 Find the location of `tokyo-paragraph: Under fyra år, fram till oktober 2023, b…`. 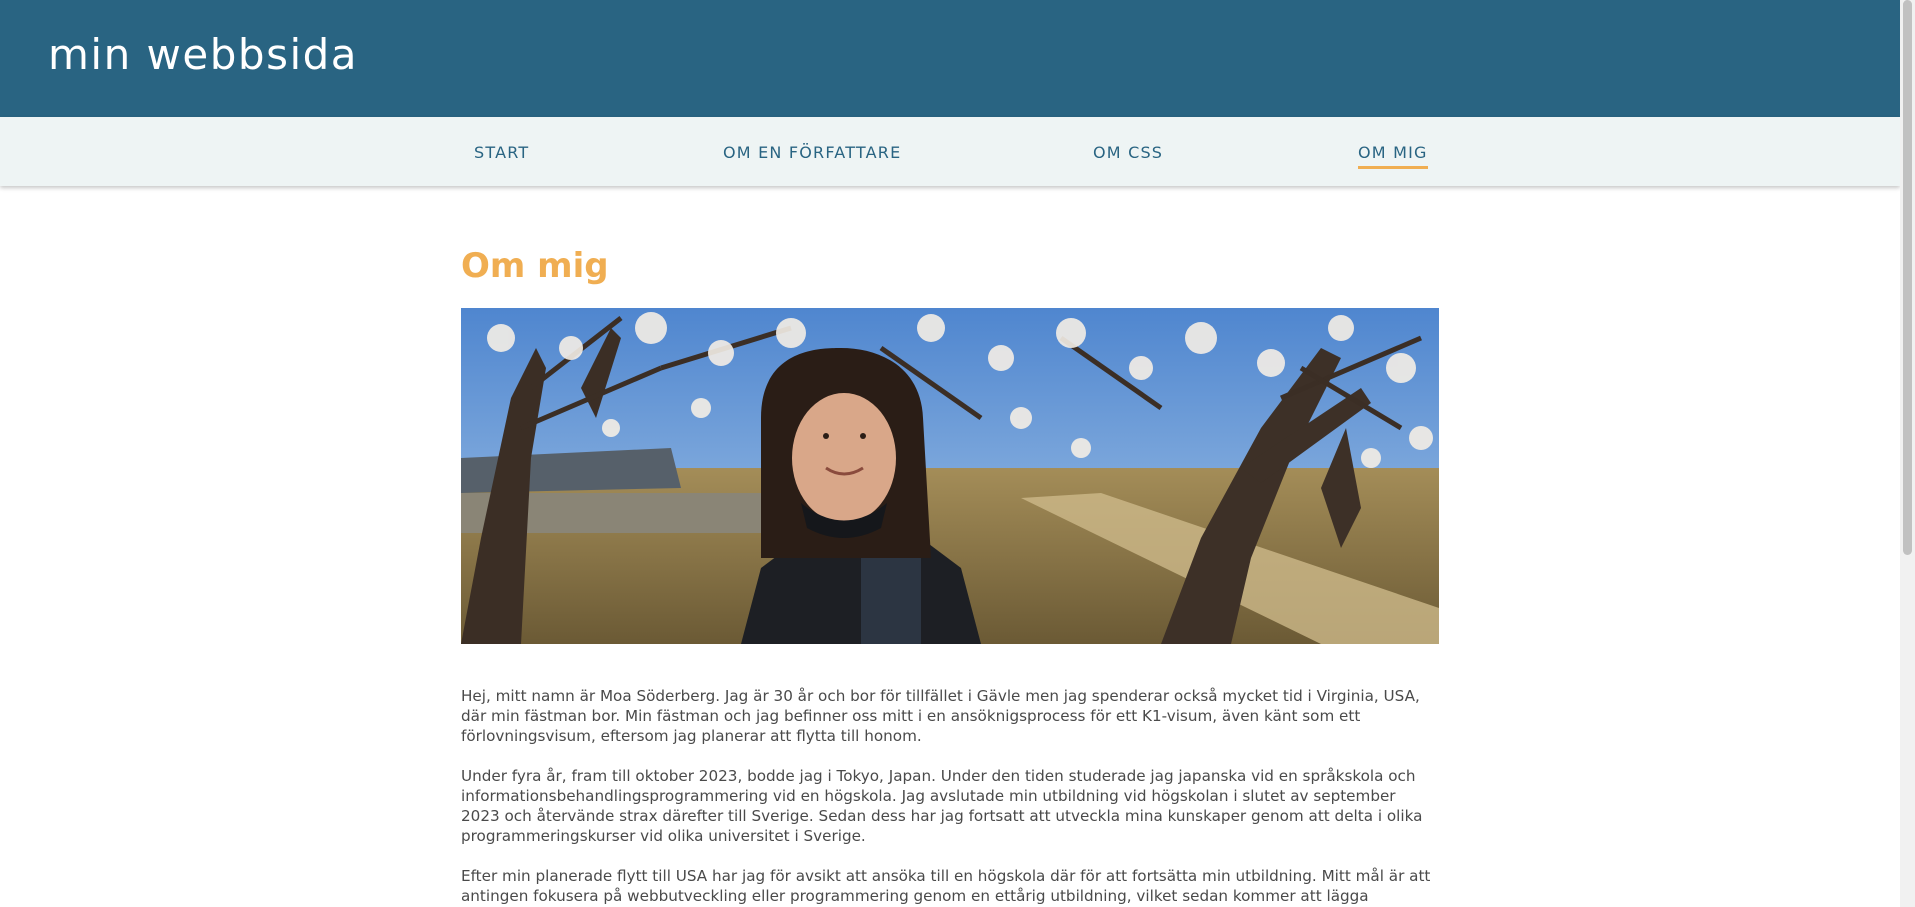

tokyo-paragraph: Under fyra år, fram till oktober 2023, b… is located at coordinates (942, 806).